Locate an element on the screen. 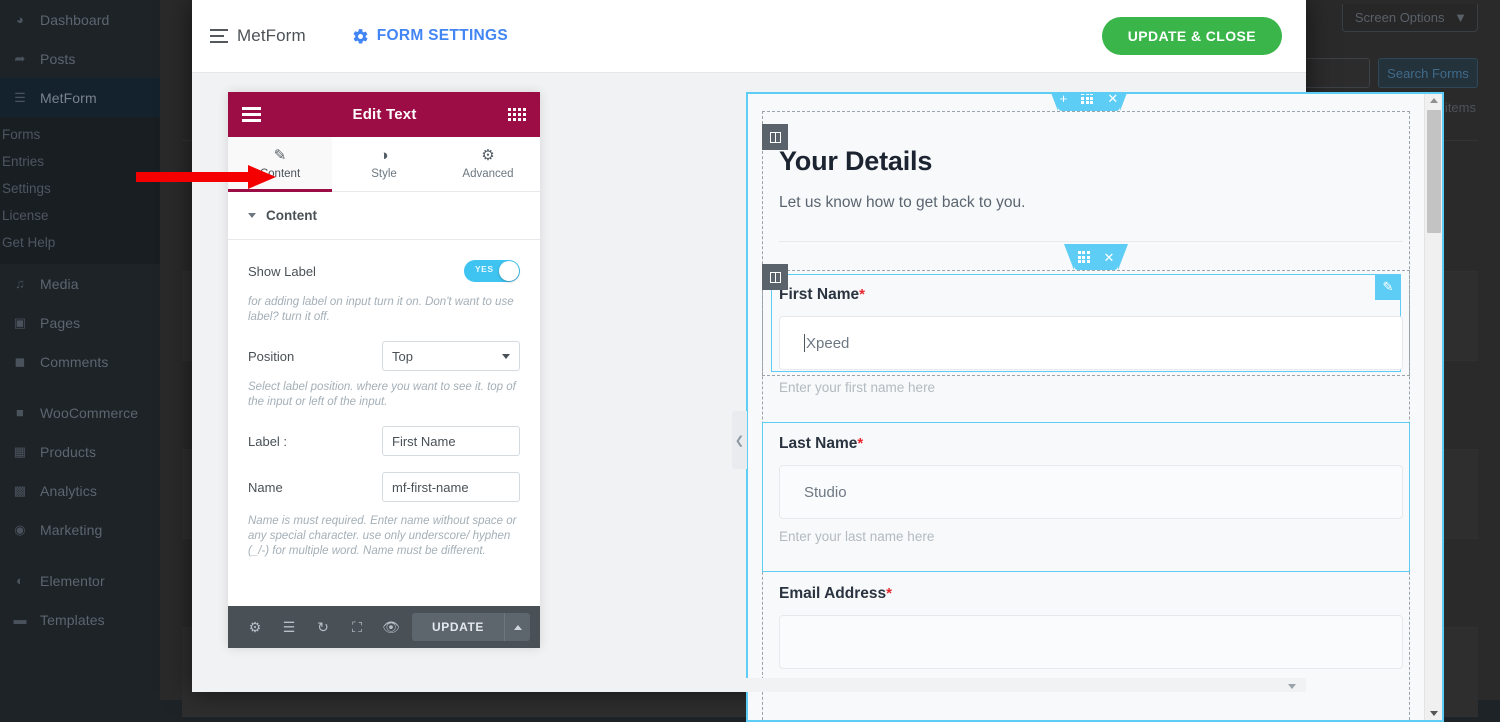  field-email-address: Email Address* is located at coordinates (1091, 627).